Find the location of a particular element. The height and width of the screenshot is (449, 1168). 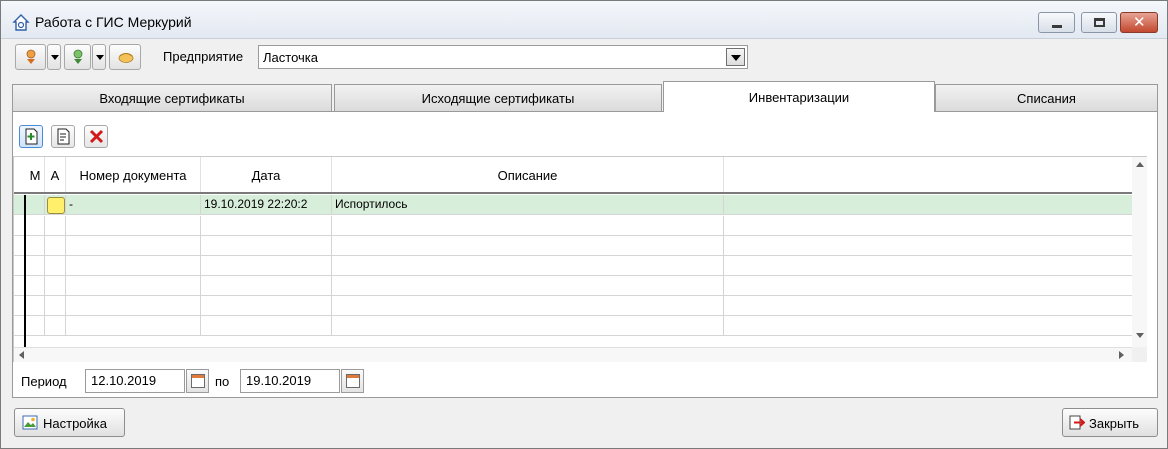

table-row: - 19.10.2019 22:20:2 Испортилось is located at coordinates (573, 205).